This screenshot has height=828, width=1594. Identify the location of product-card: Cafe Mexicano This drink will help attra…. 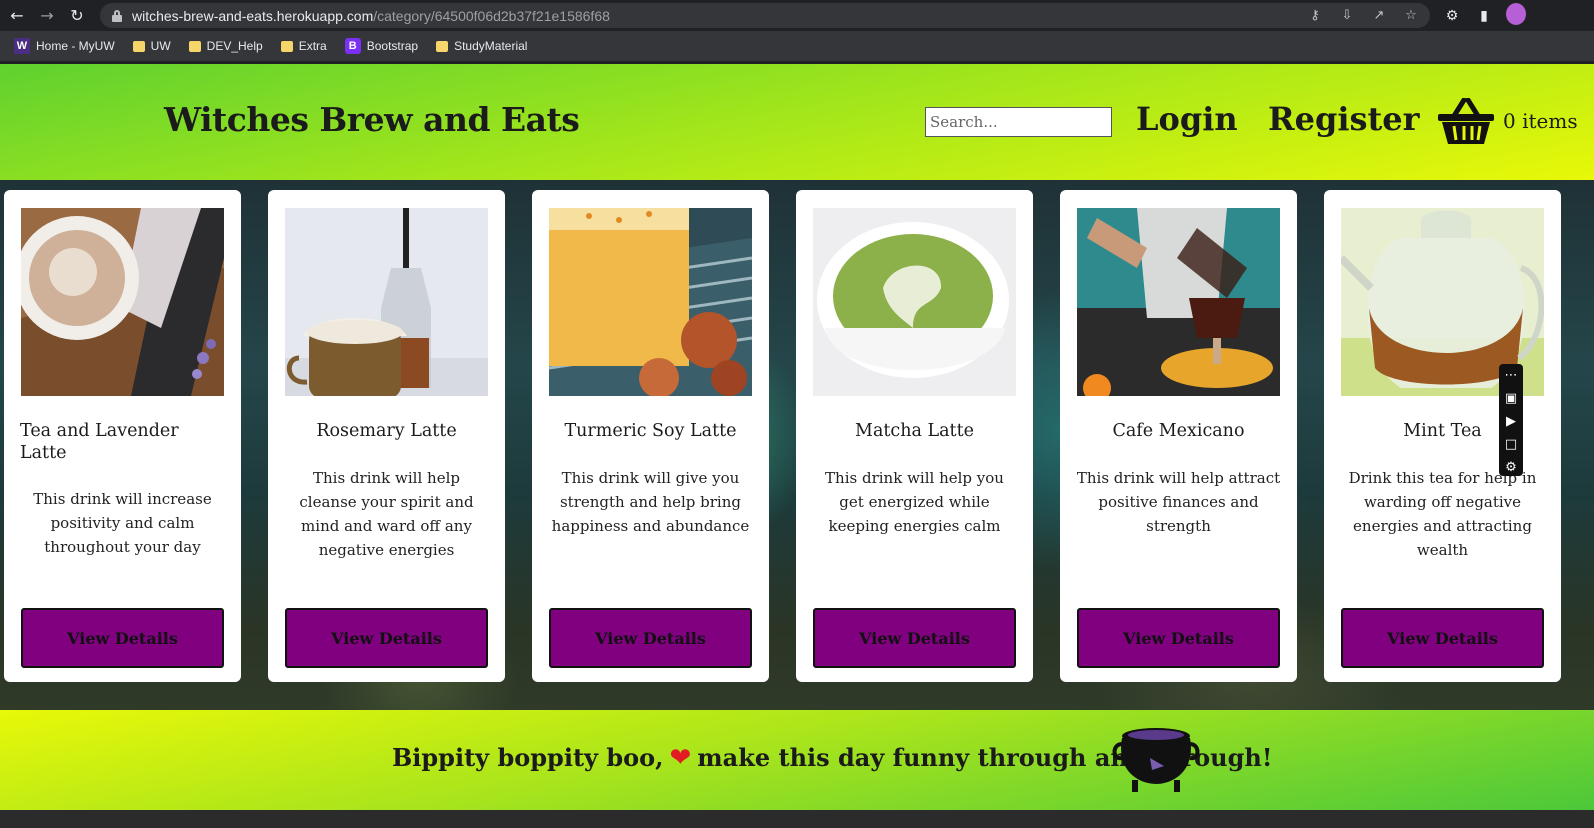
(1178, 436).